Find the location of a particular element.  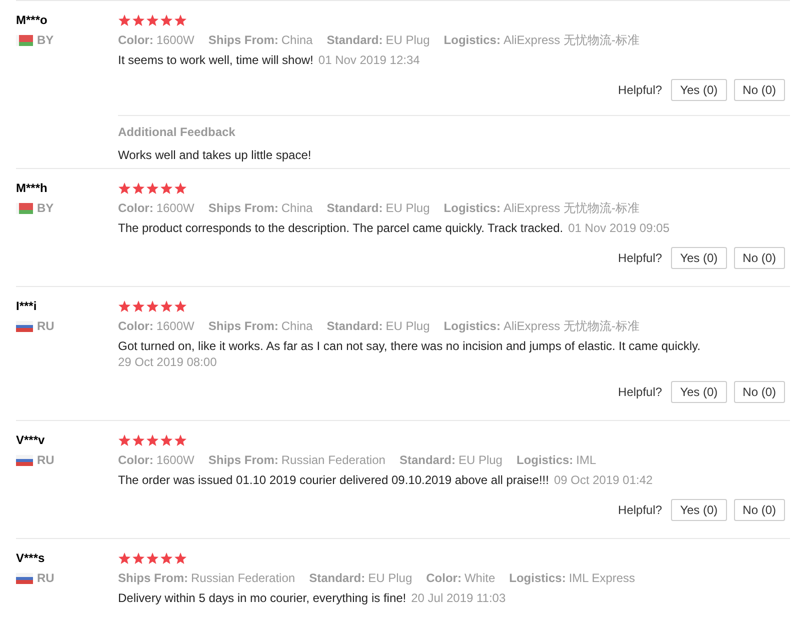

feedback-heading: Additional Feedback is located at coordinates (177, 132).